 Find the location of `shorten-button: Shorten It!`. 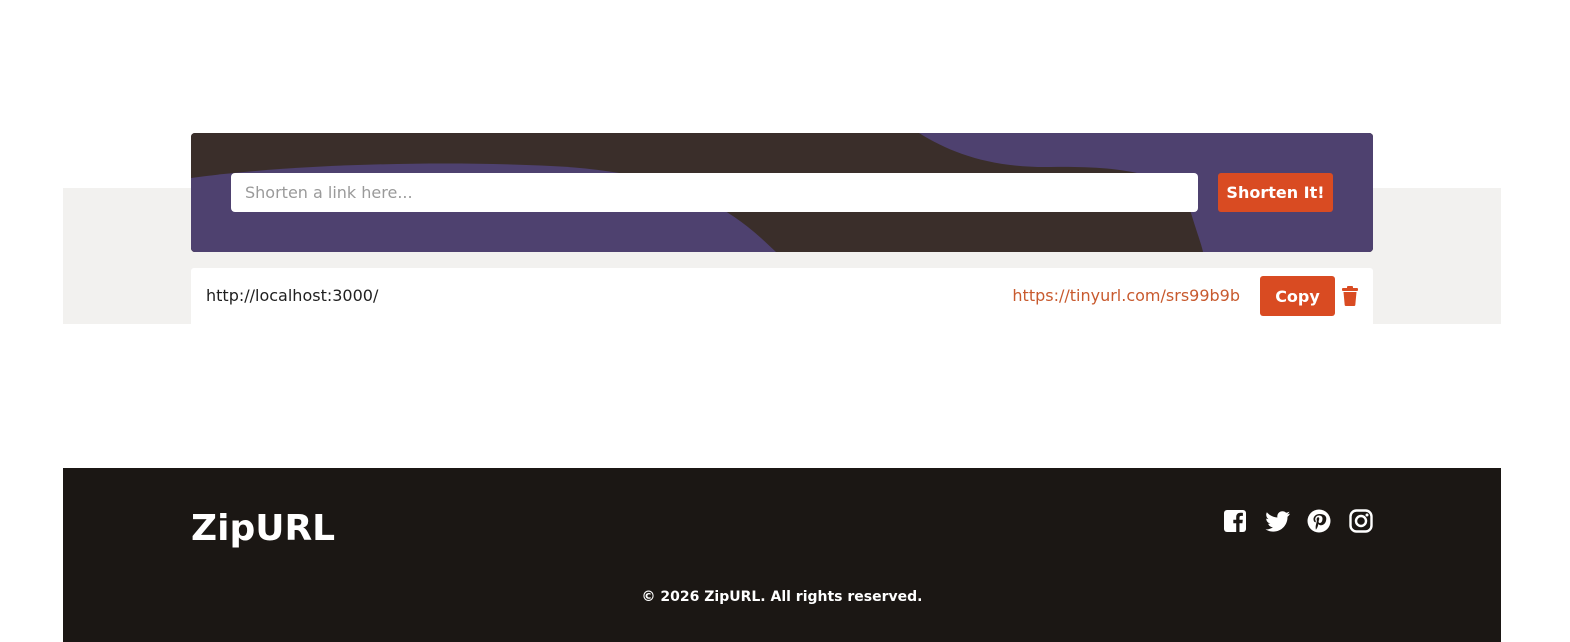

shorten-button: Shorten It! is located at coordinates (1275, 192).